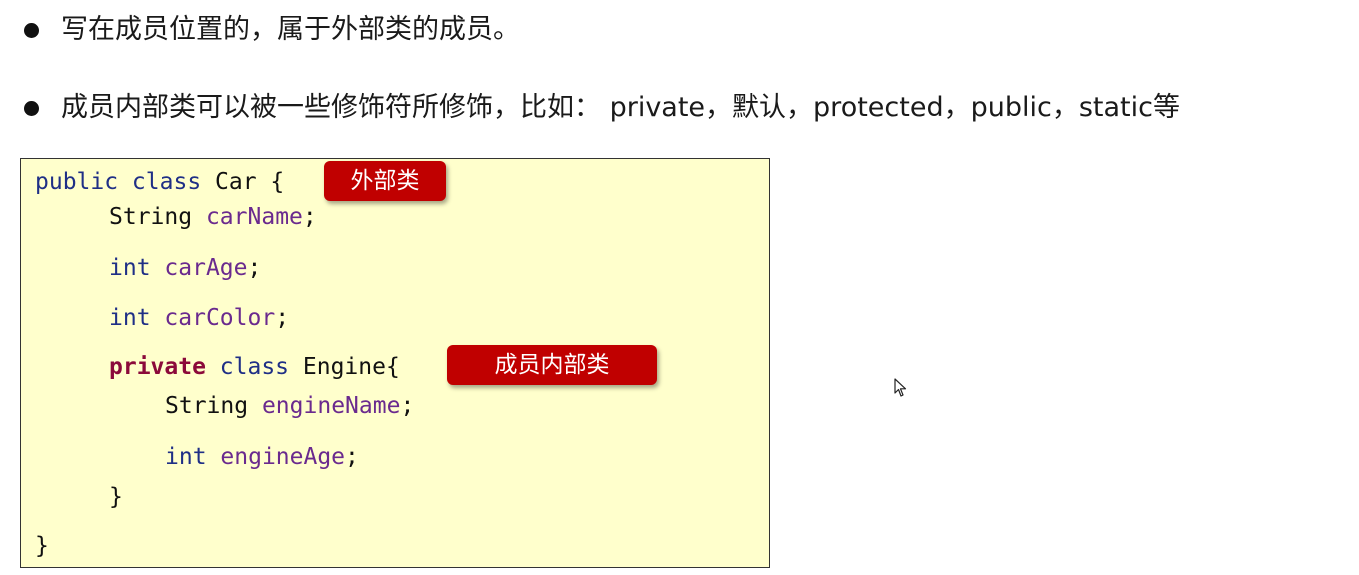  I want to click on code-line-8: }, so click(116, 497).